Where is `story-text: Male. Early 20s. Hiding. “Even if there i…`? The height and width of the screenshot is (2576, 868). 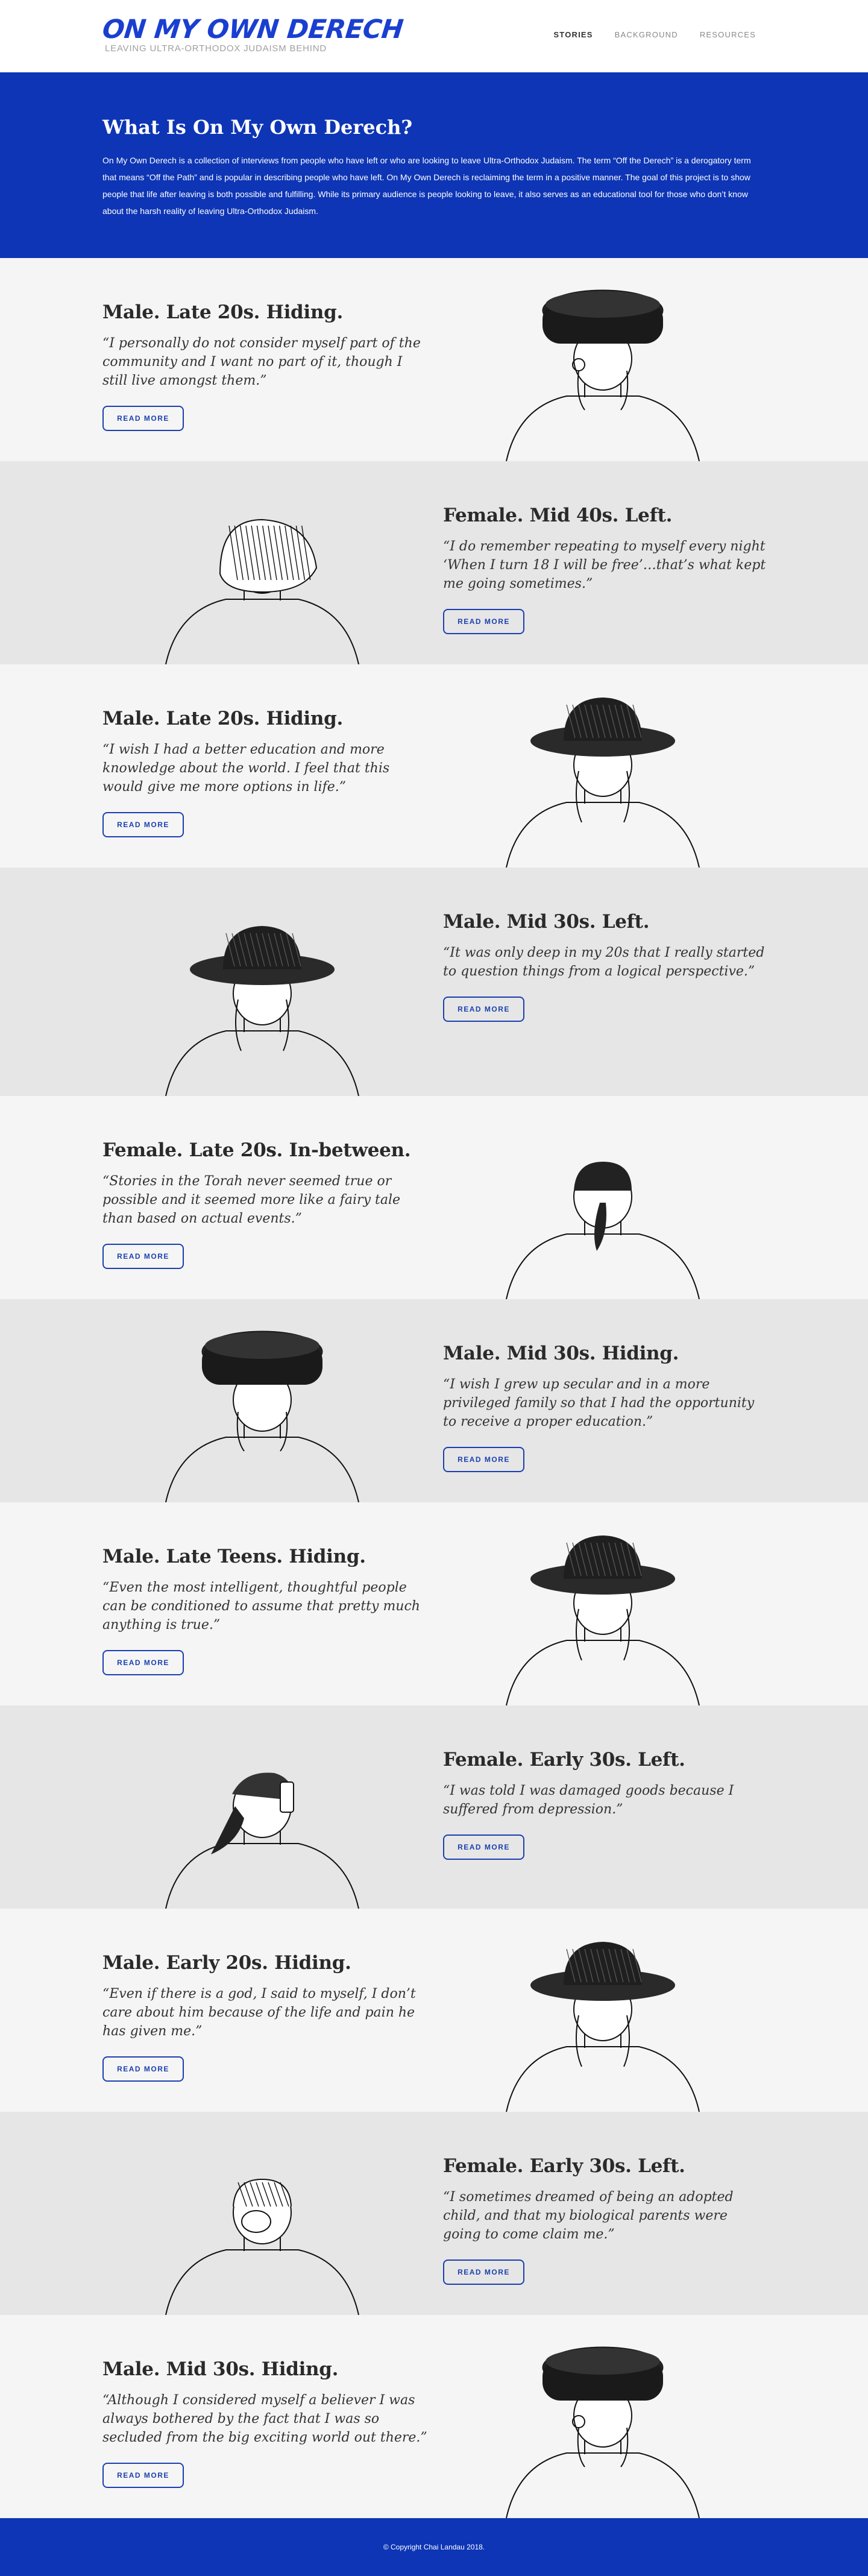 story-text: Male. Early 20s. Hiding. “Even if there i… is located at coordinates (265, 2017).